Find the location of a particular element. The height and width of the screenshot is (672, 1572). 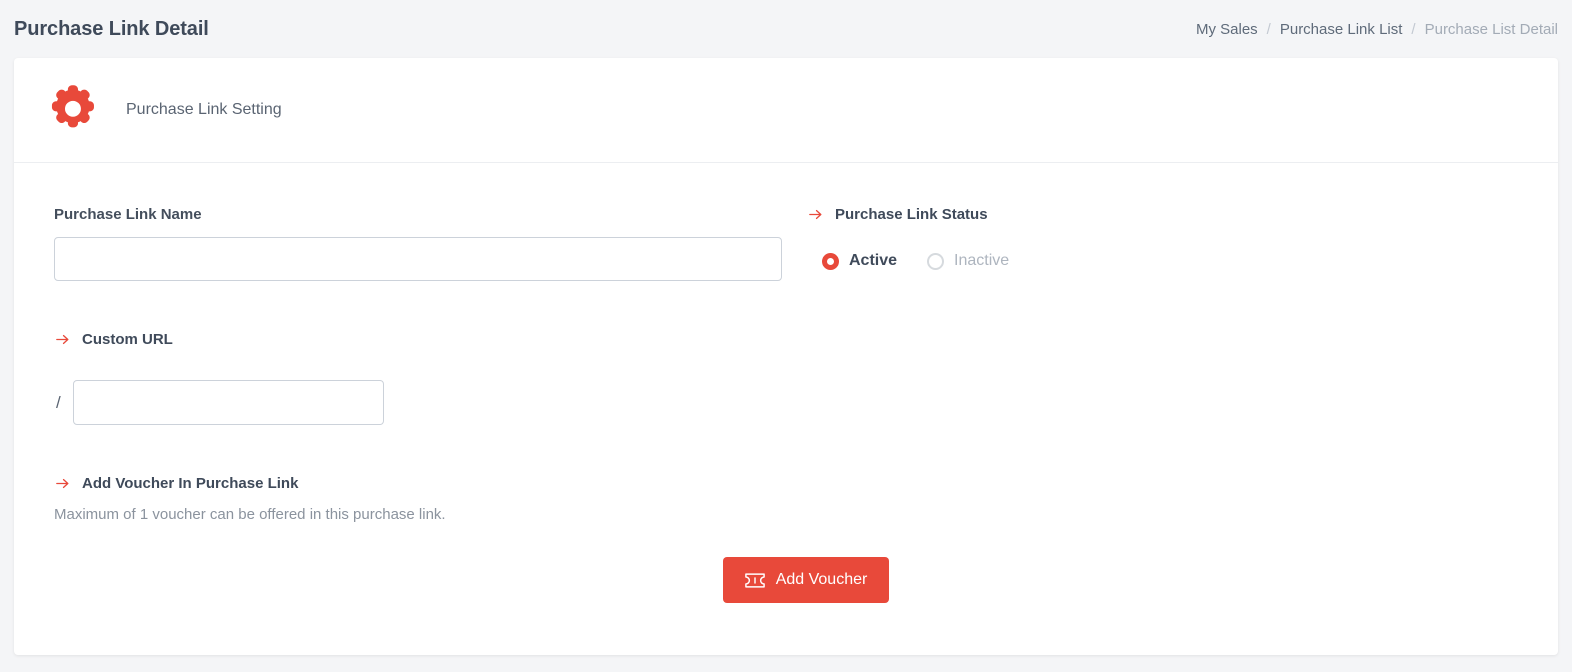

custom-url-heading: Custom URL is located at coordinates (806, 339).